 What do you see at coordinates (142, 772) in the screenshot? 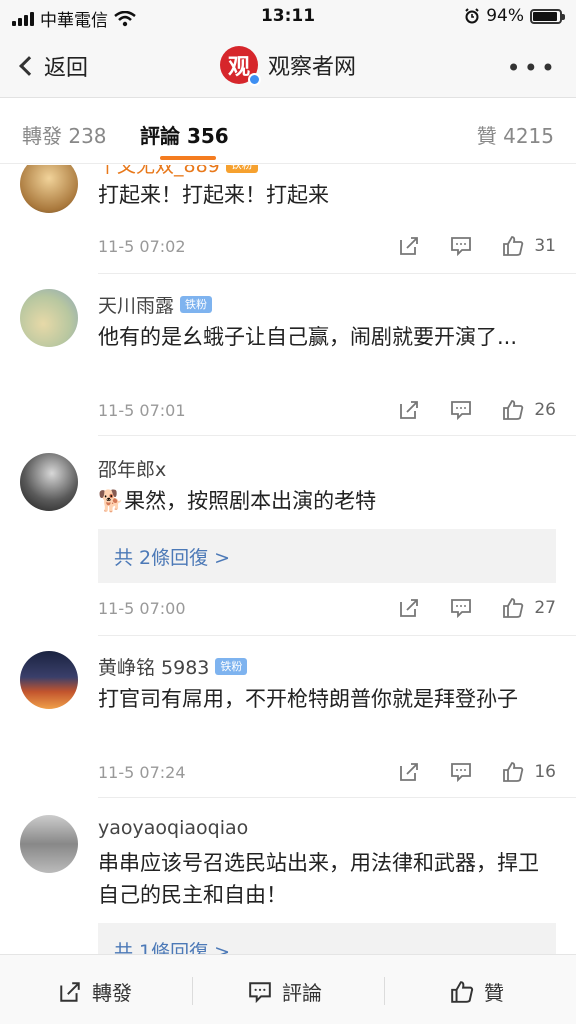
I see `comment-date: 11-5 07:24` at bounding box center [142, 772].